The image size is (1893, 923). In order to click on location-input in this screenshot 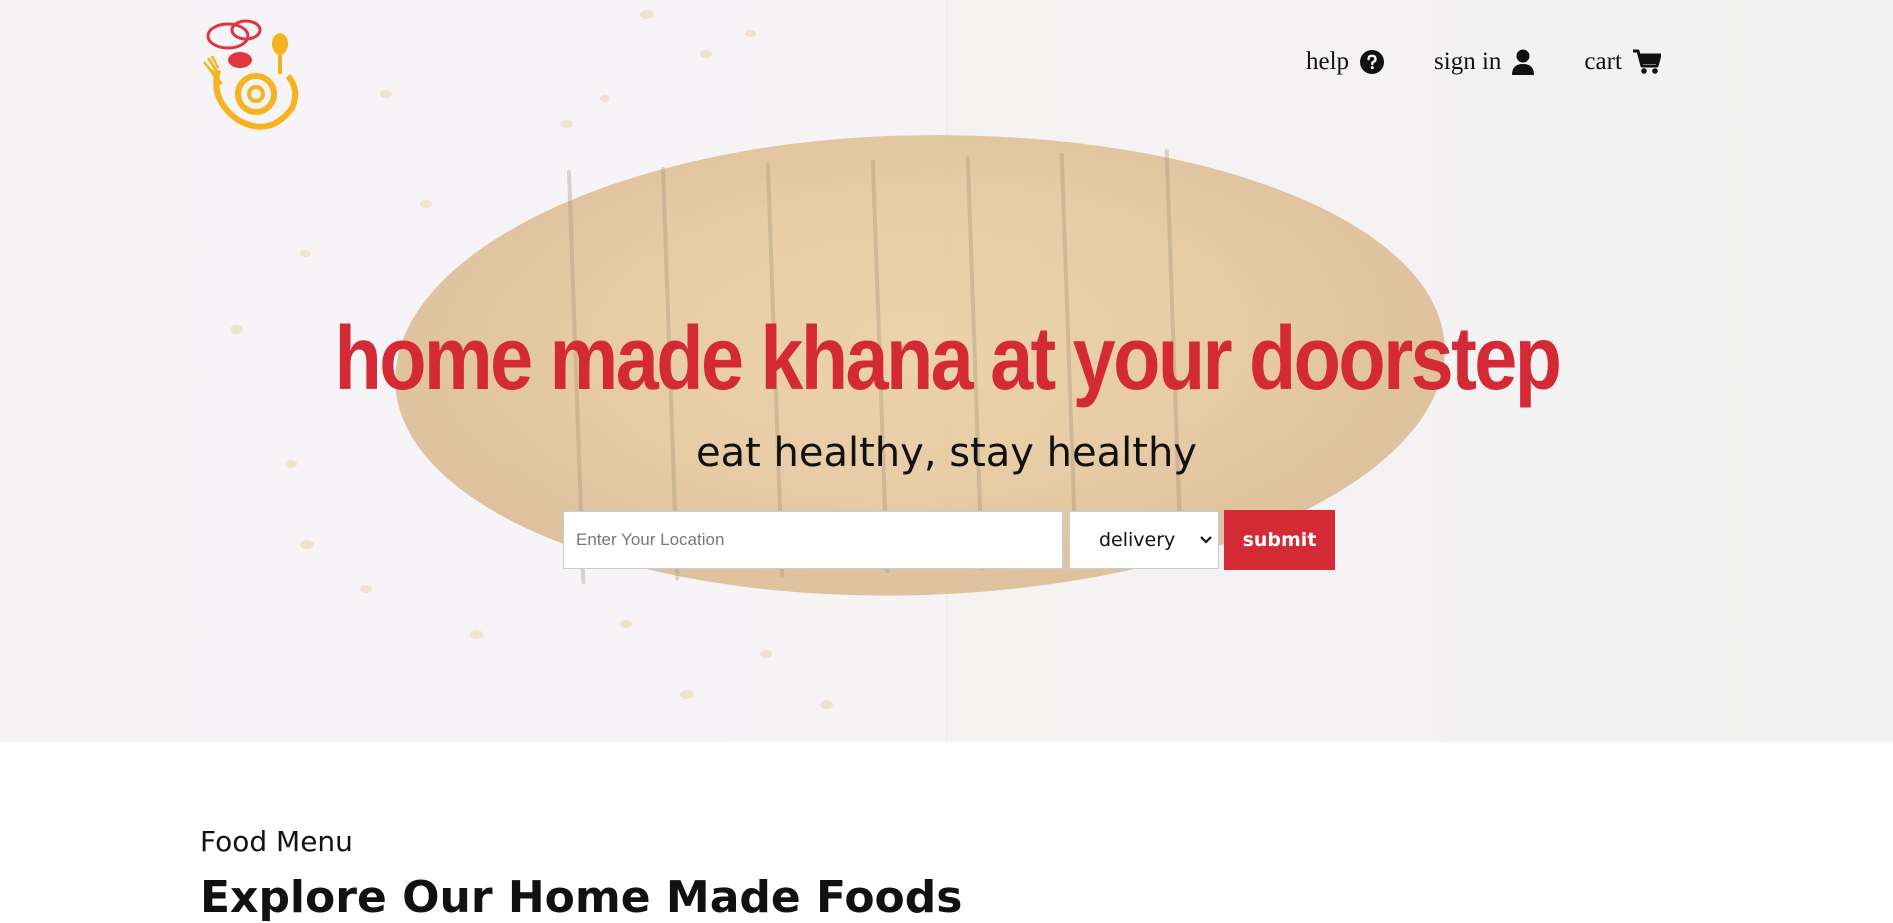, I will do `click(813, 540)`.